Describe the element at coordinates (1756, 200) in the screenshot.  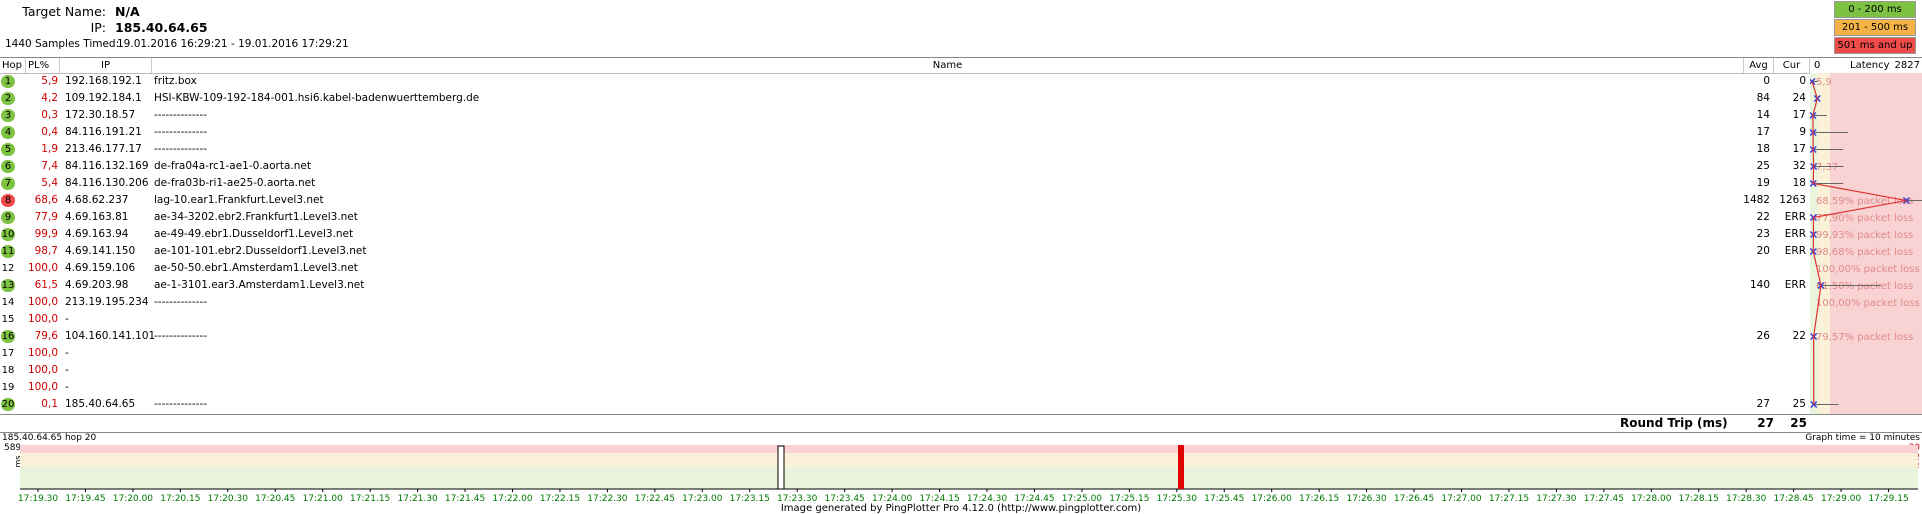
I see `avg-latency: 1482` at that location.